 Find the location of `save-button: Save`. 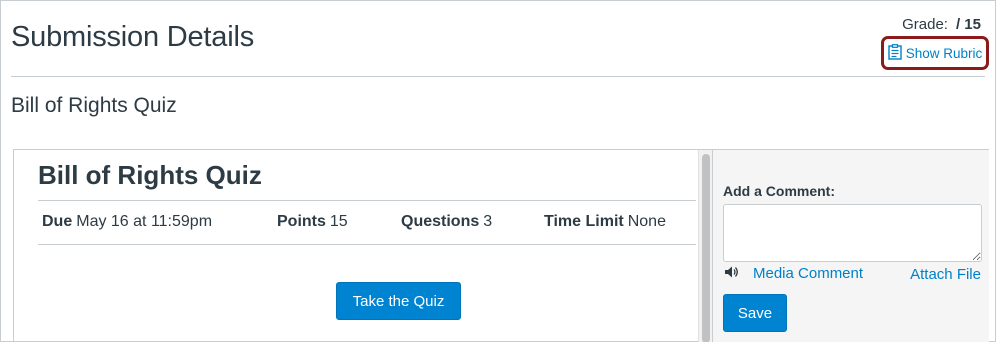

save-button: Save is located at coordinates (755, 313).